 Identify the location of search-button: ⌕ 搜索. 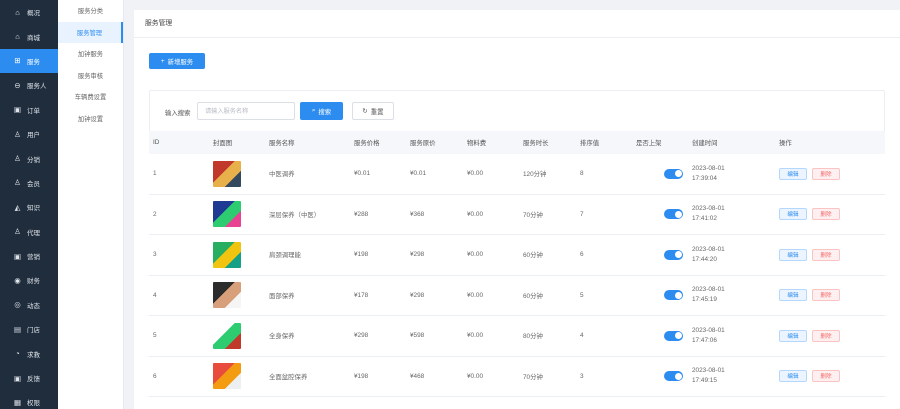
(321, 111).